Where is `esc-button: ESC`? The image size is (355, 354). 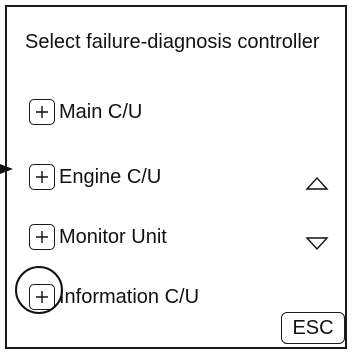 esc-button: ESC is located at coordinates (313, 328).